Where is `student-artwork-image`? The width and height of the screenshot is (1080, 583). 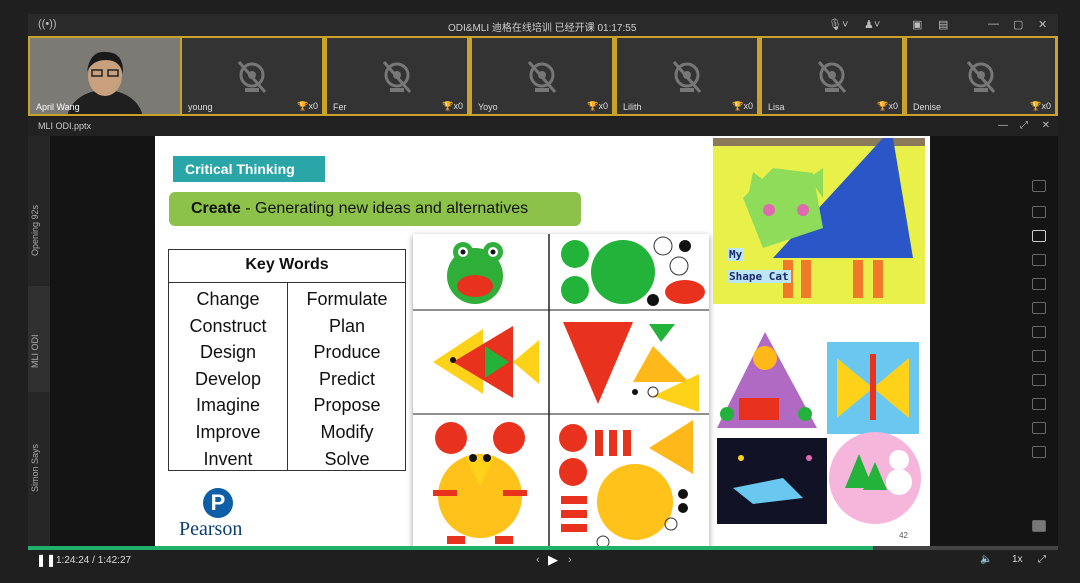
student-artwork-image is located at coordinates (819, 428).